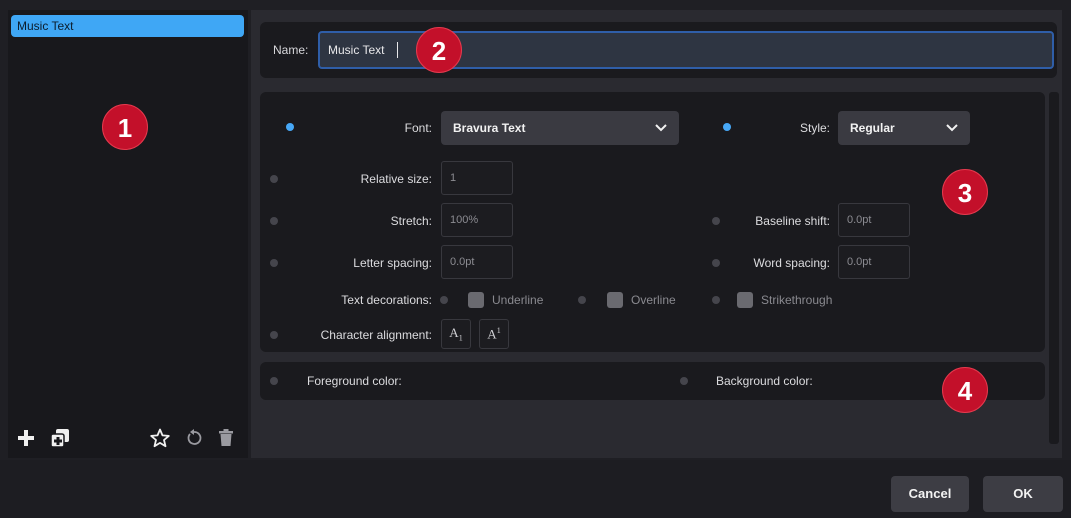 Image resolution: width=1071 pixels, height=518 pixels. I want to click on letter-spacing-enable-switch, so click(280, 263).